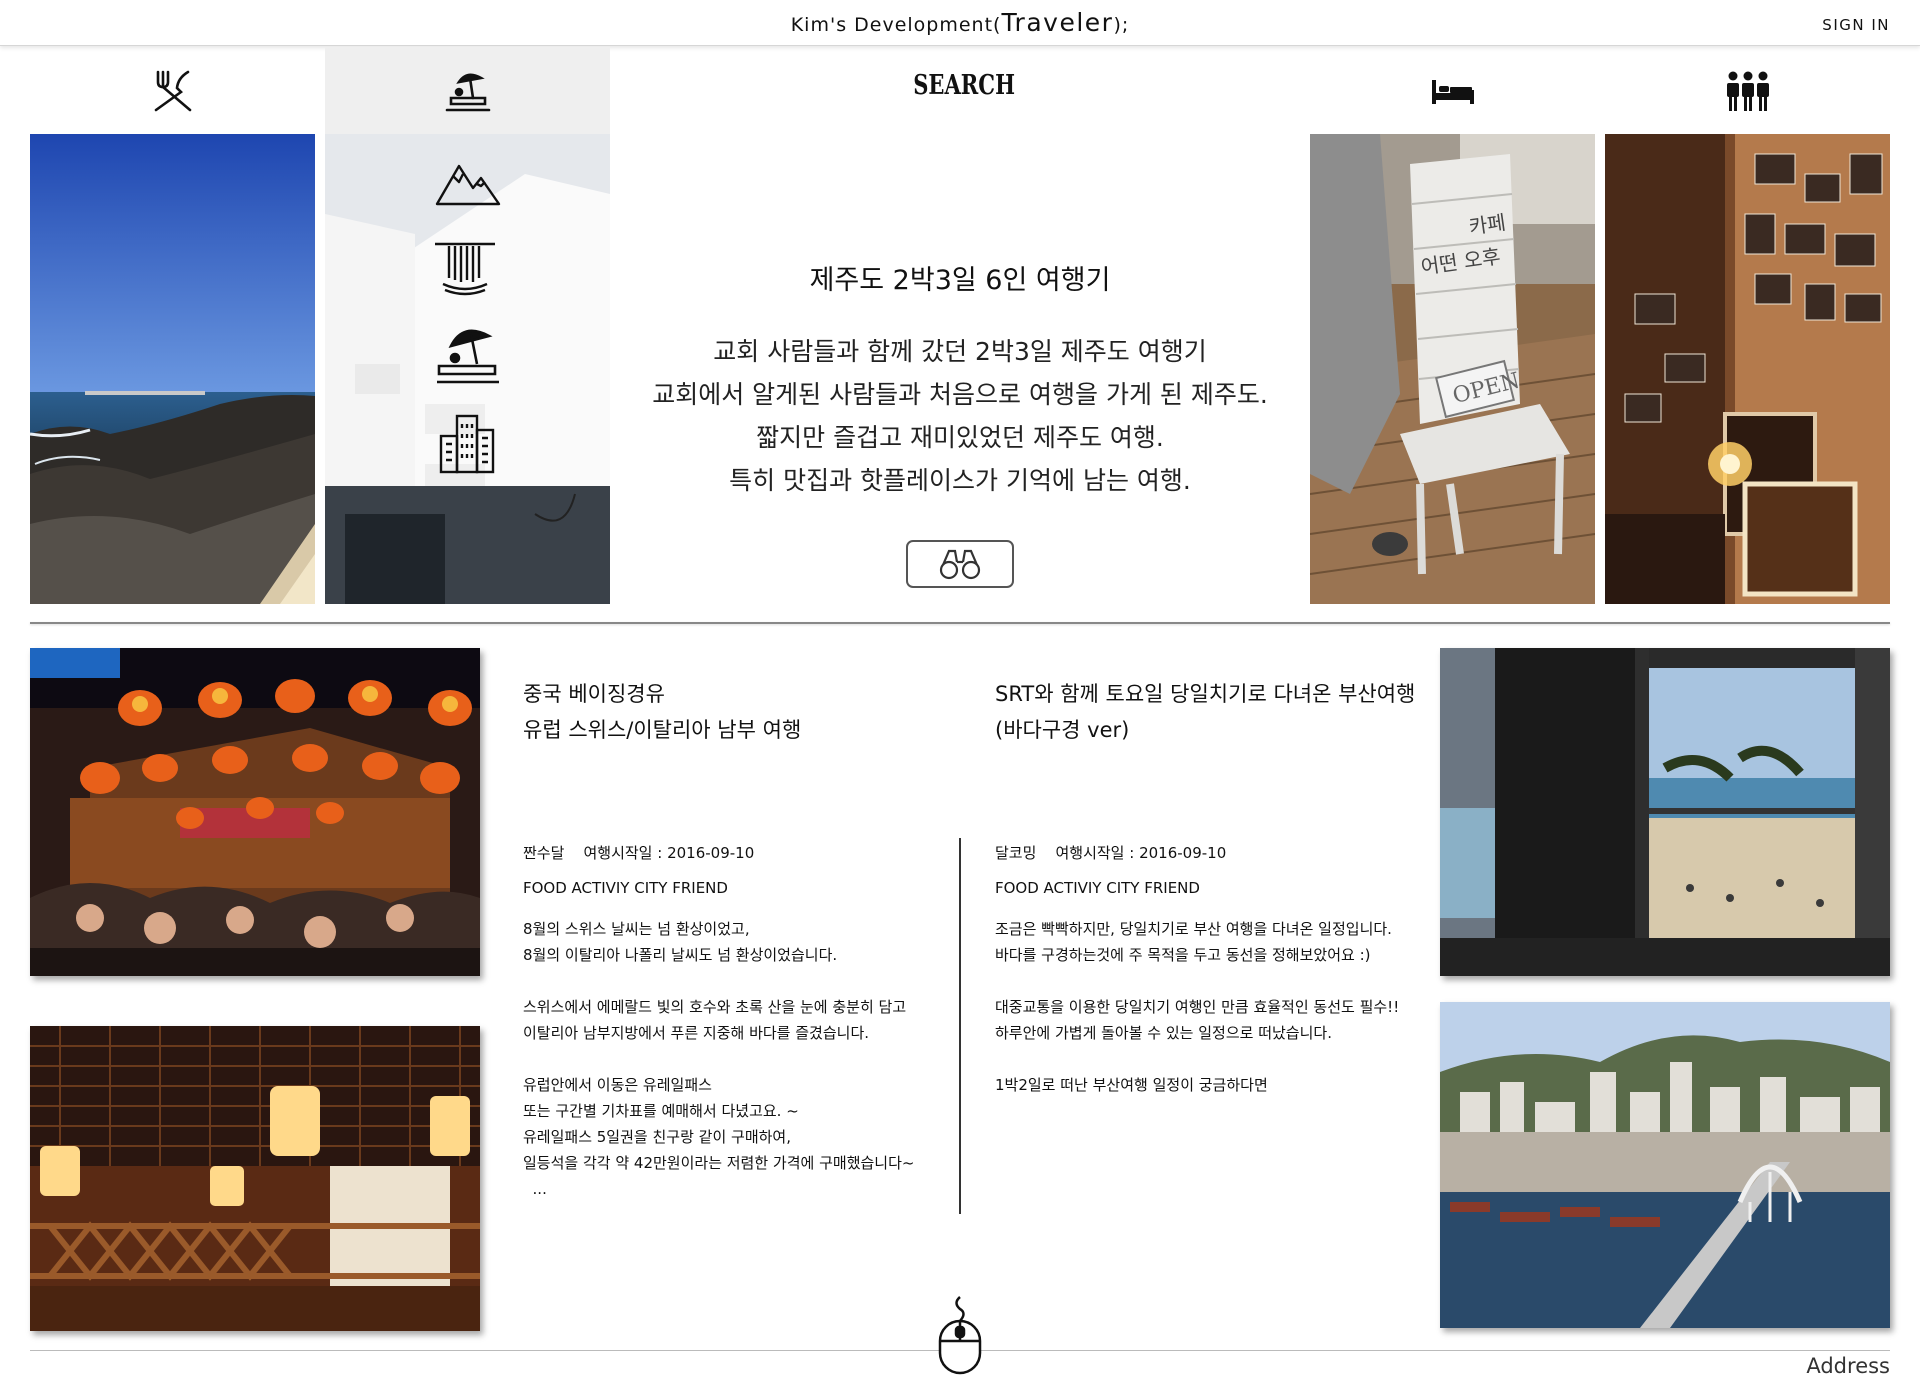 The height and width of the screenshot is (1400, 1920). Describe the element at coordinates (1452, 369) in the screenshot. I see `cafe-chair-photo: OPEN 카페 어떤 오후` at that location.